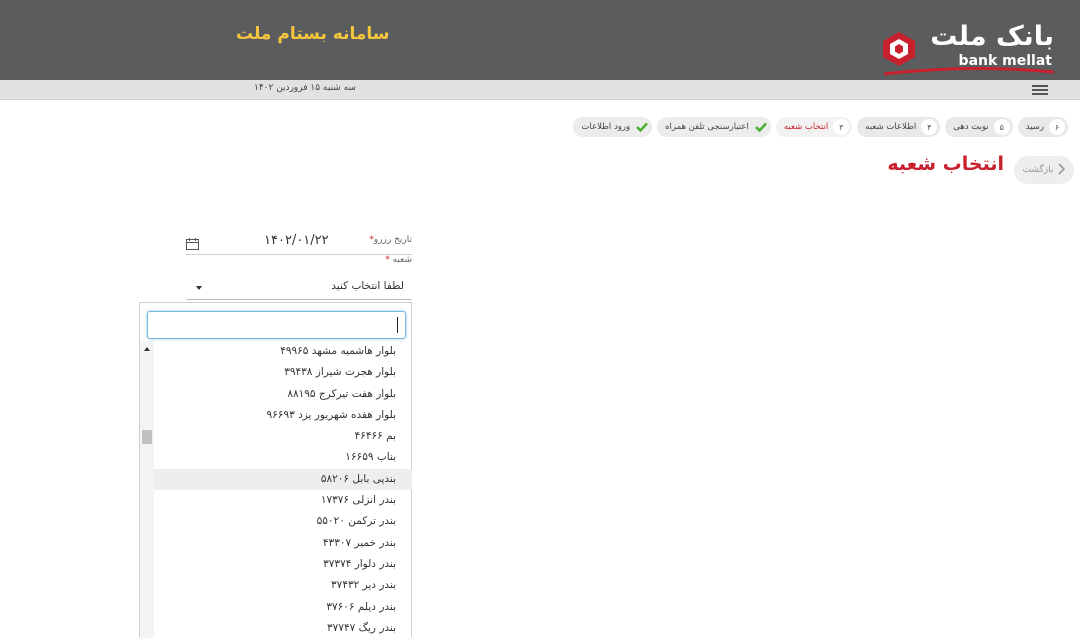  I want to click on step-label: نوبت دهی, so click(971, 127).